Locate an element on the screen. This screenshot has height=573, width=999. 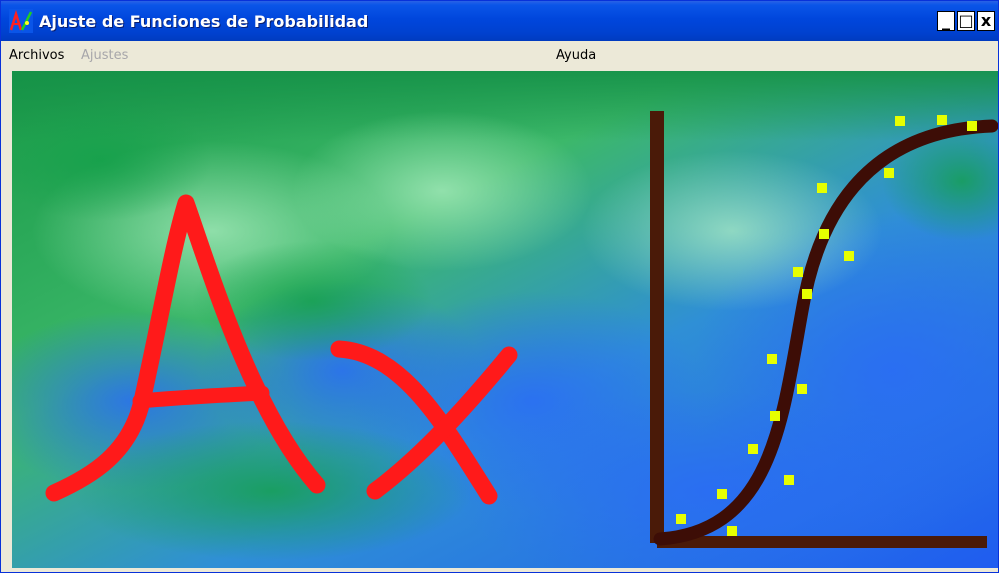
close-icon: x is located at coordinates (986, 20).